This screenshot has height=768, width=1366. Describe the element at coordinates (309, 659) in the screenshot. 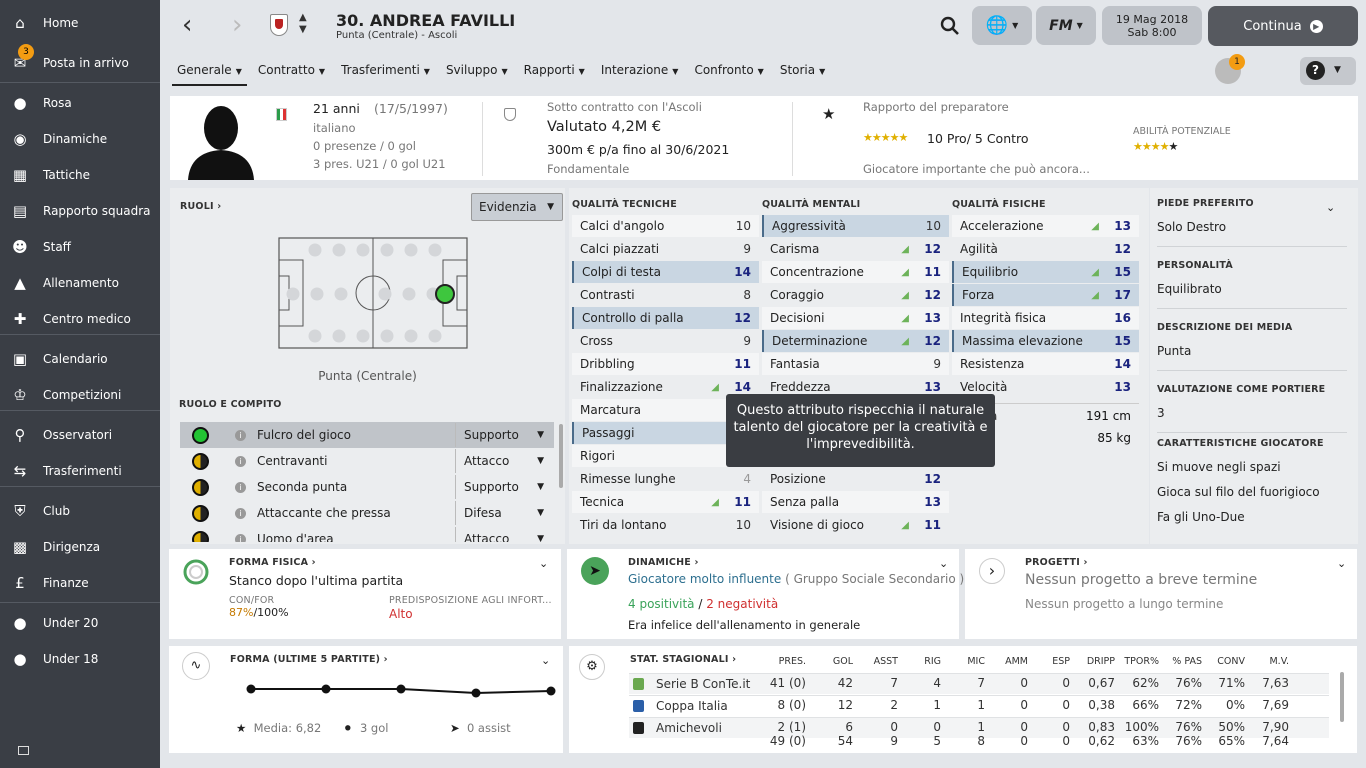

I see `form-title: FORMA (ULTIME 5 PARTITE) ›` at that location.